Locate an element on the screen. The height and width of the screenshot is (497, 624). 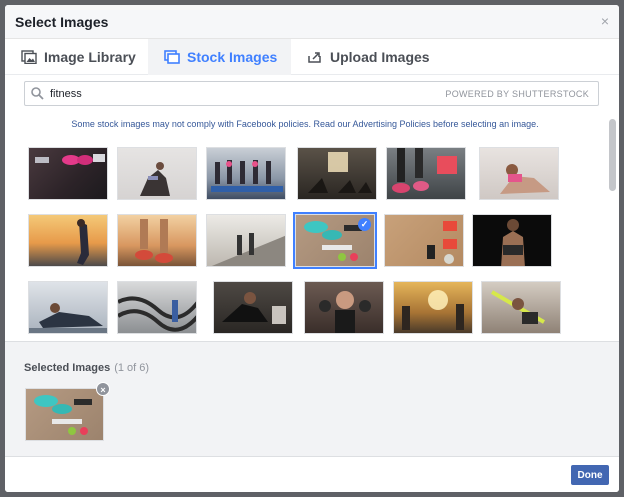
tab-label: Image Library is located at coordinates (90, 57).